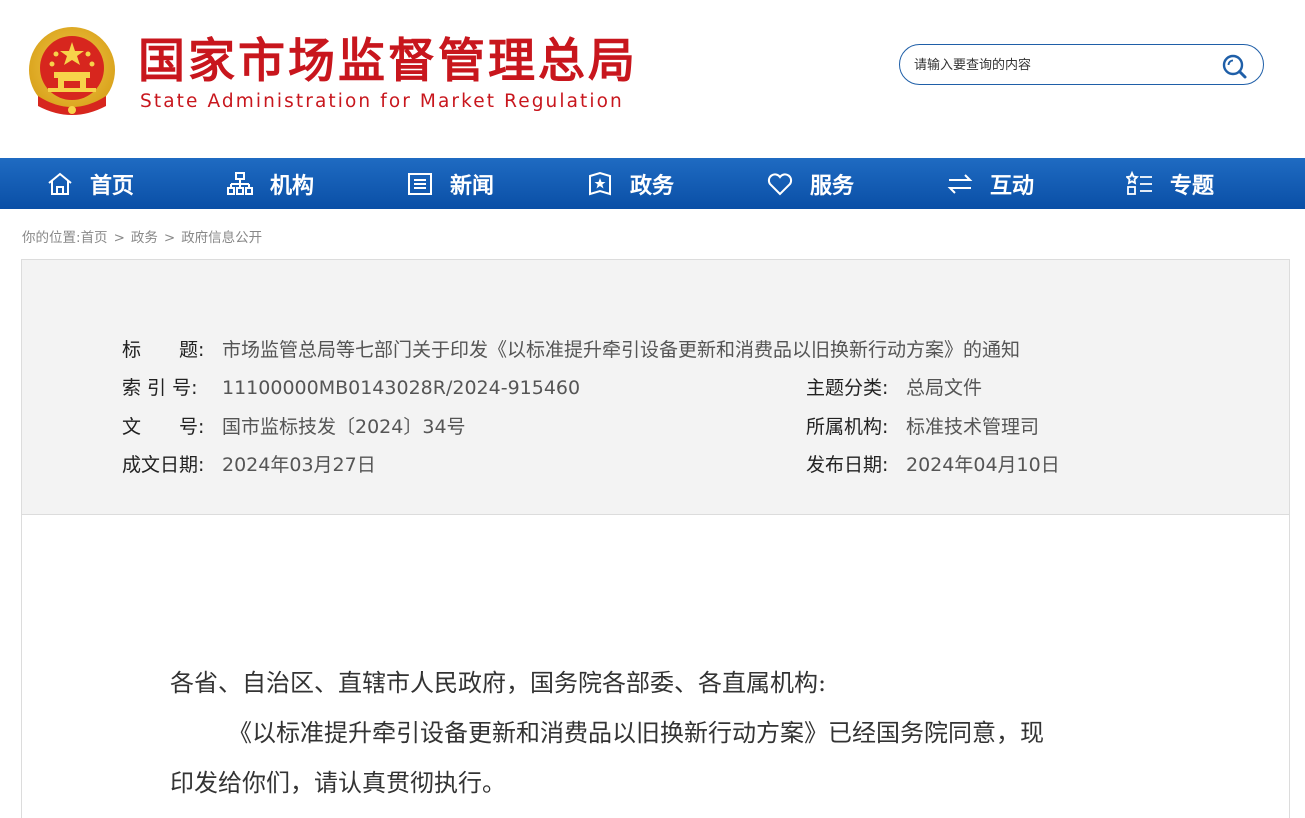 The height and width of the screenshot is (818, 1305). I want to click on national-emblem-icon, so click(72, 73).